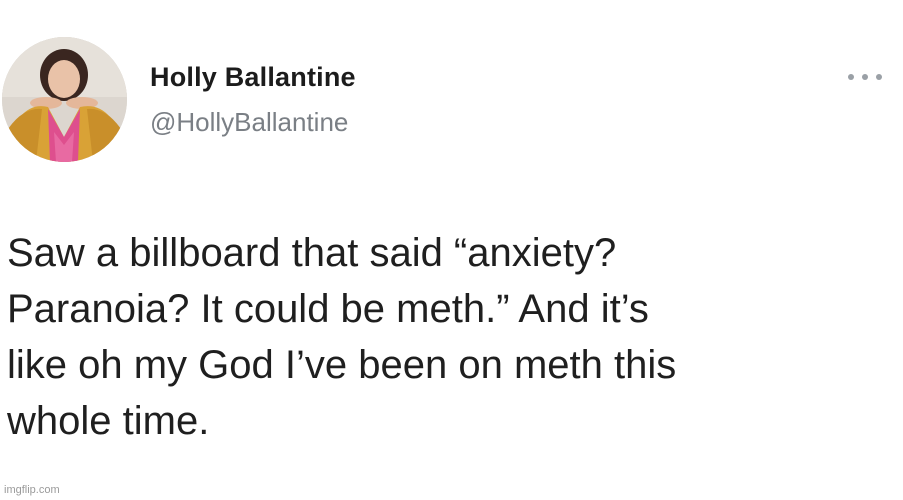 The width and height of the screenshot is (903, 500). Describe the element at coordinates (312, 253) in the screenshot. I see `tweet-text-line: Saw a billboard that said “anxiety?` at that location.